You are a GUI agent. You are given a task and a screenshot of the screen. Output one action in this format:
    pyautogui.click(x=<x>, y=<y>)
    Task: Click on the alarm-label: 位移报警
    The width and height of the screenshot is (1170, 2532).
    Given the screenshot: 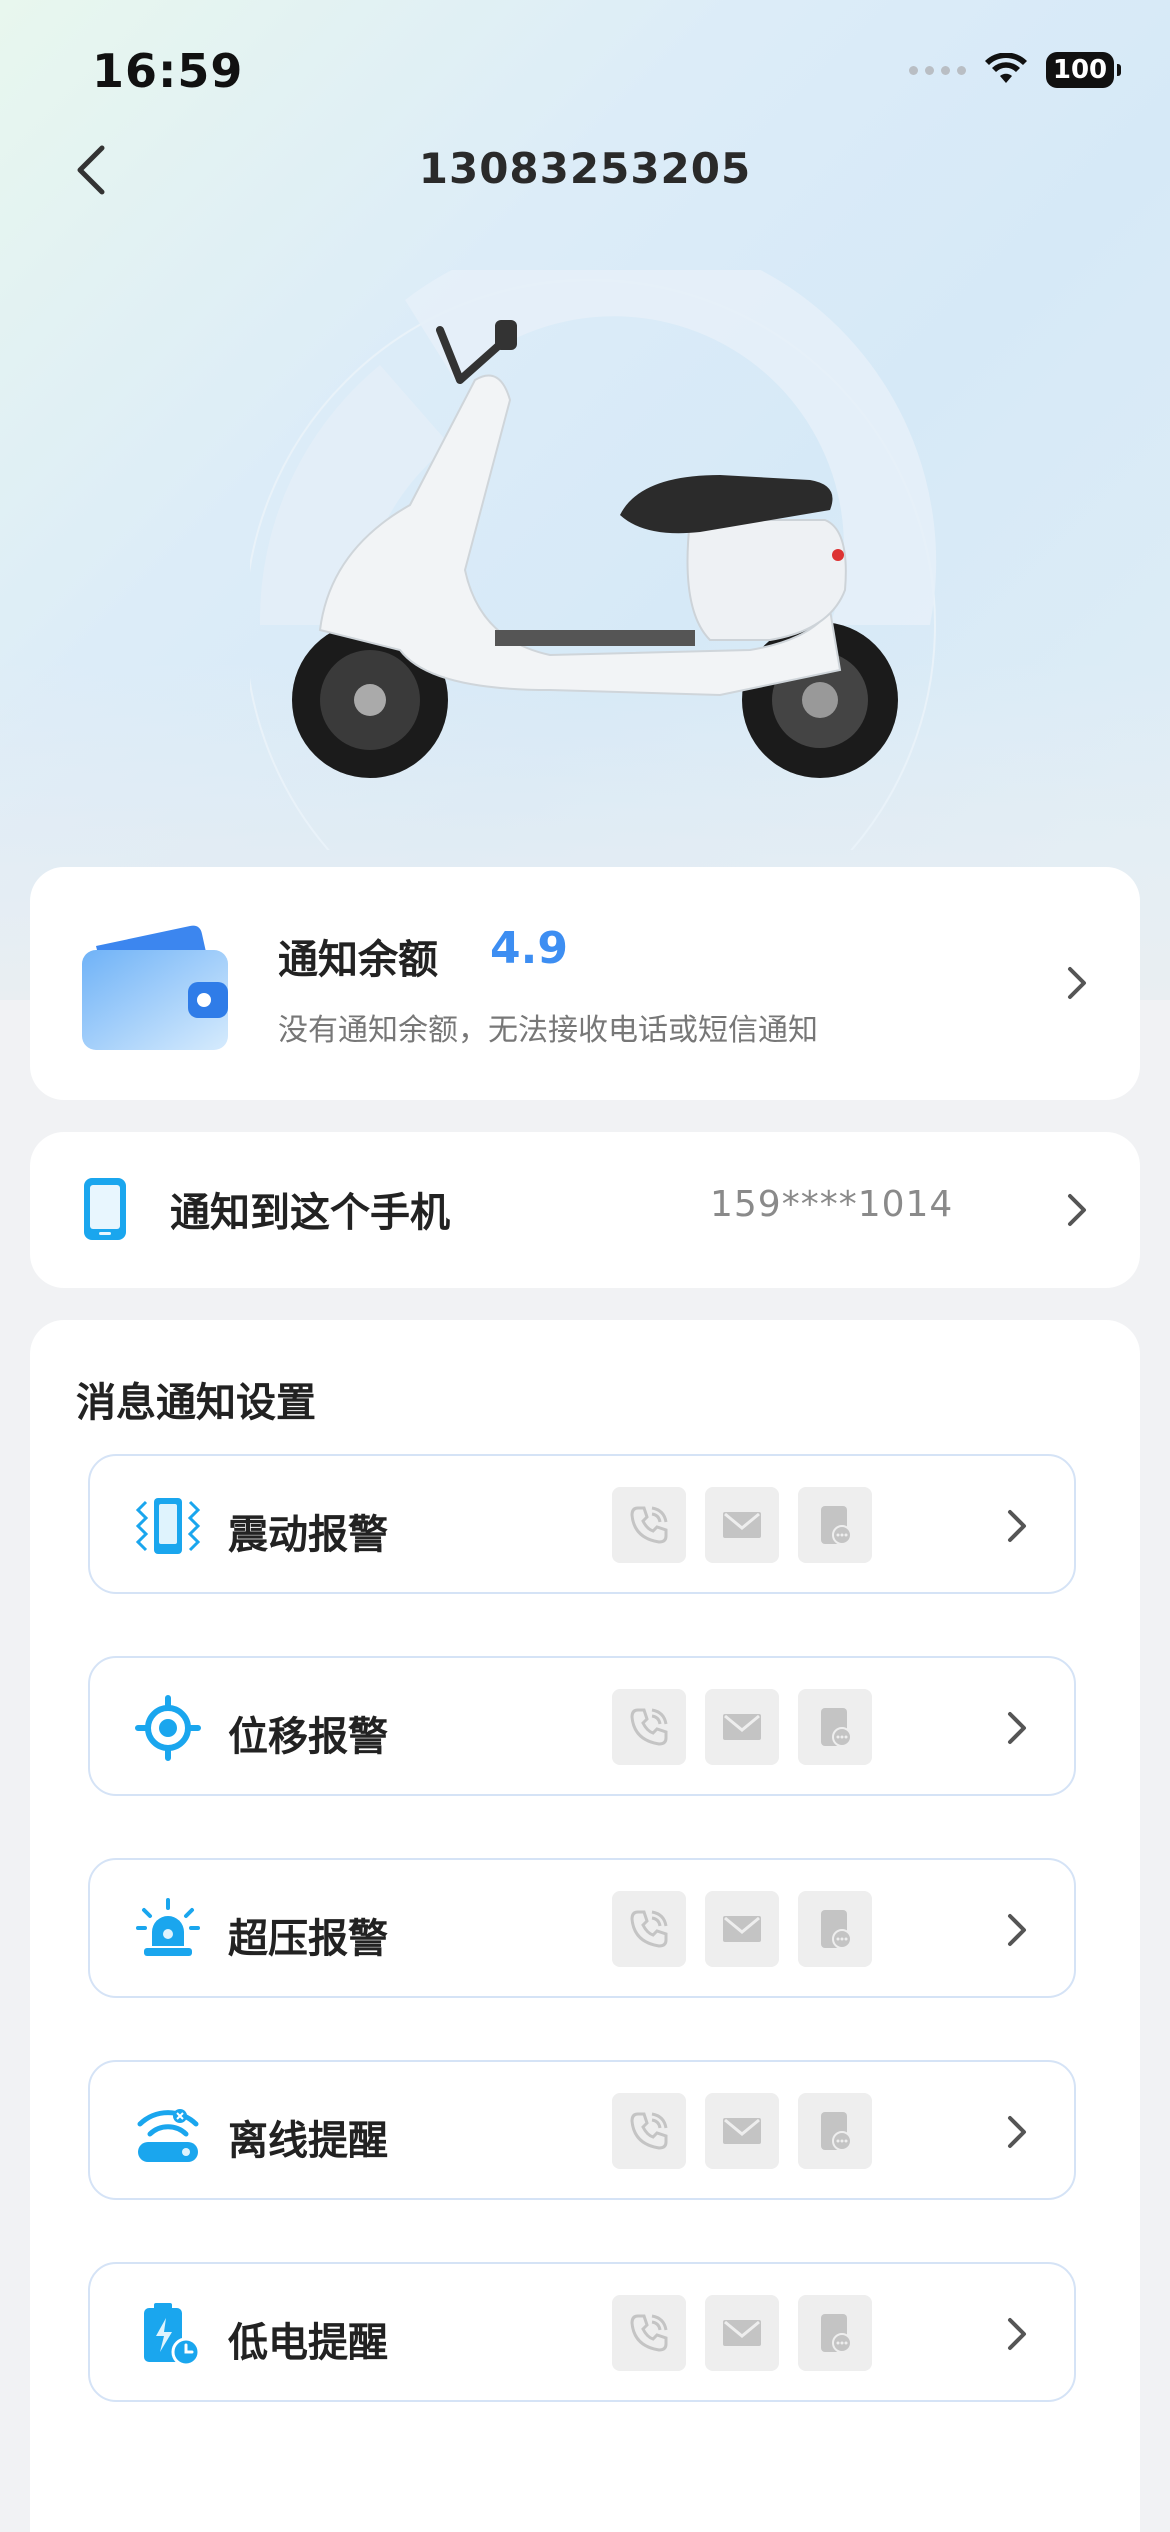 What is the action you would take?
    pyautogui.click(x=308, y=1737)
    